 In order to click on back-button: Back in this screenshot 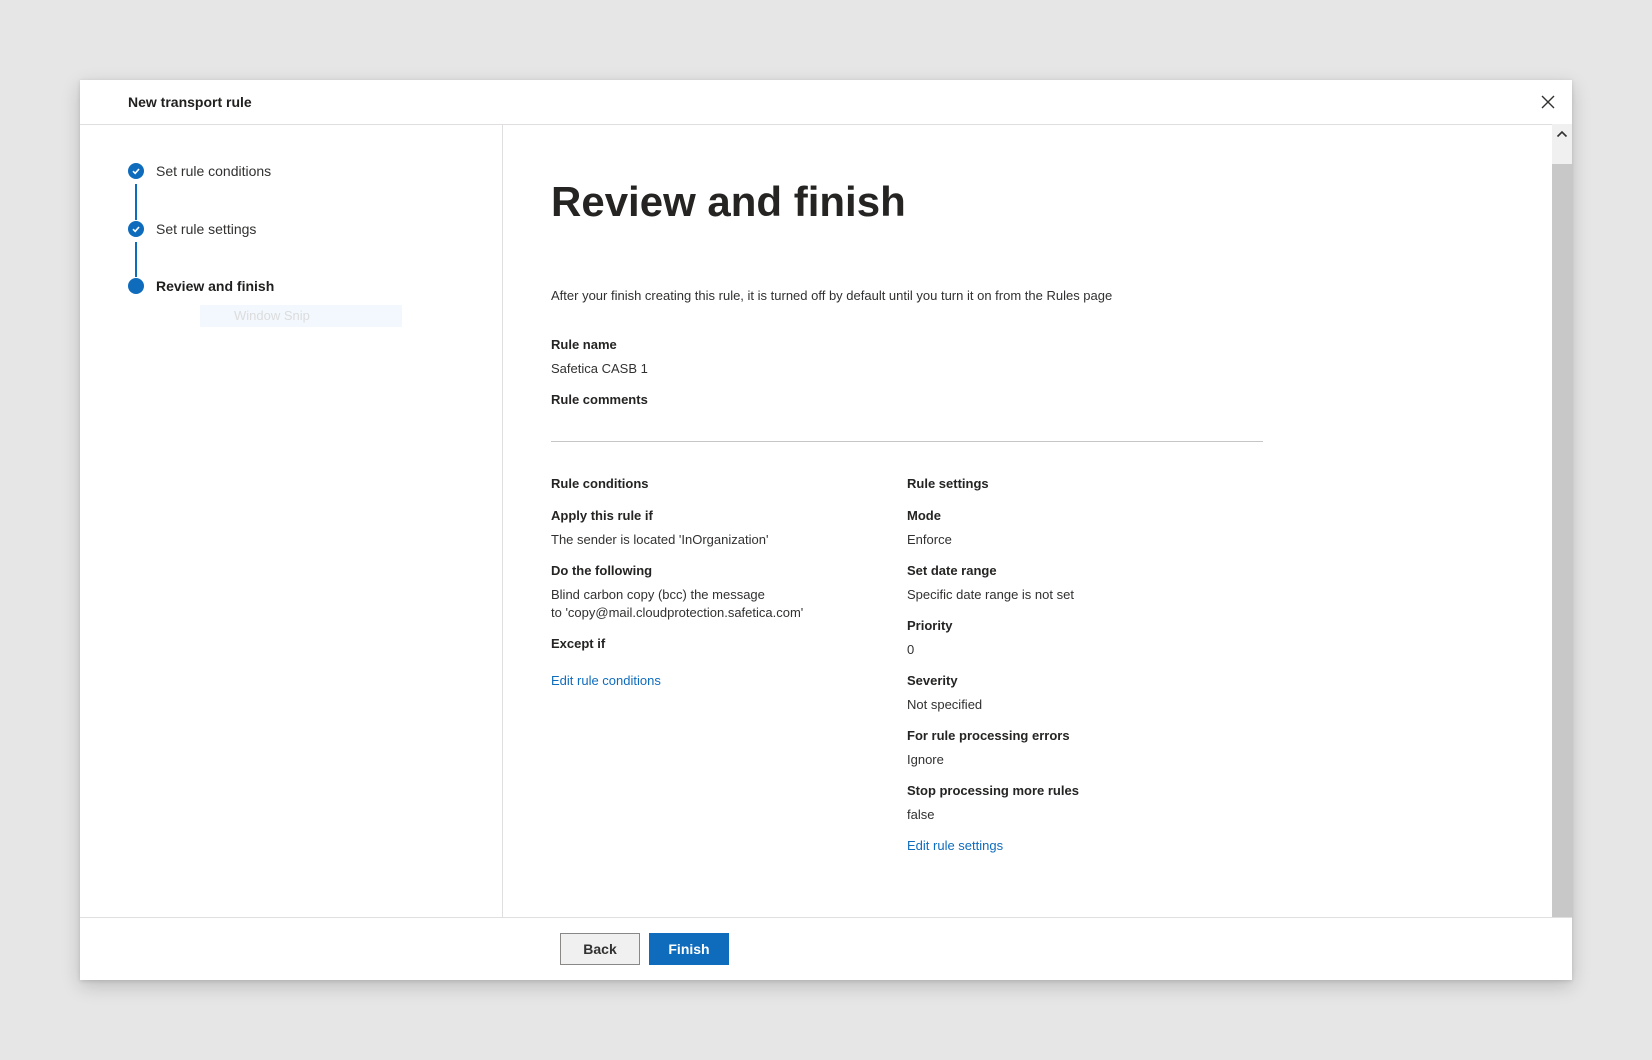, I will do `click(600, 949)`.